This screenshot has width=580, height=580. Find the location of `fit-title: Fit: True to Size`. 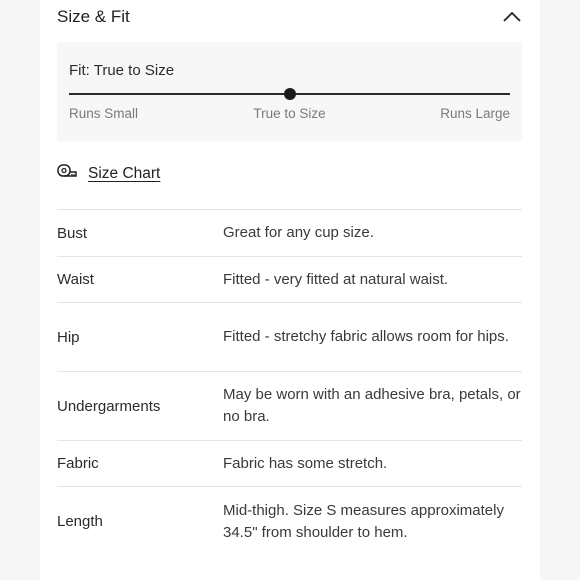

fit-title: Fit: True to Size is located at coordinates (122, 70).